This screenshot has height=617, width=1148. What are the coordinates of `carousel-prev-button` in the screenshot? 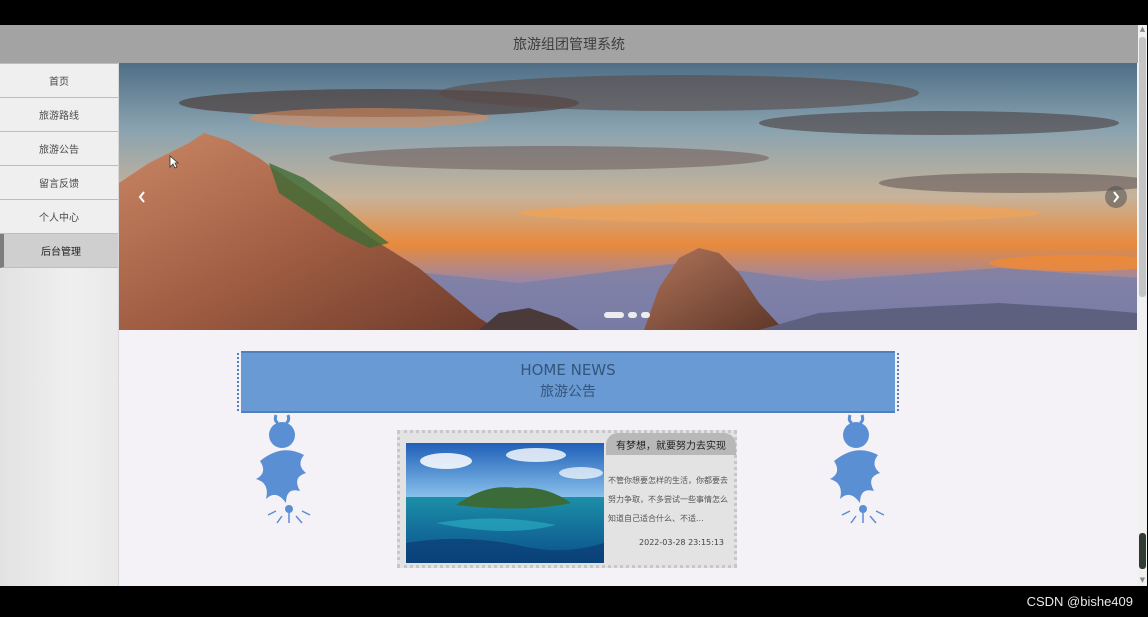 It's located at (142, 197).